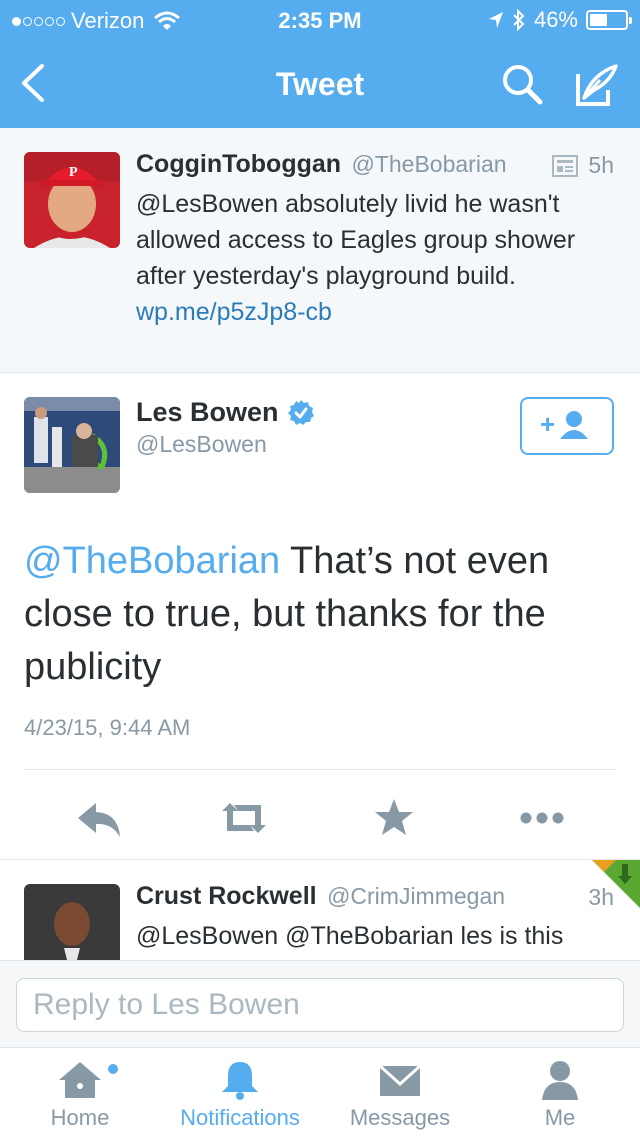  I want to click on tab-notifications: Notifications, so click(240, 1092).